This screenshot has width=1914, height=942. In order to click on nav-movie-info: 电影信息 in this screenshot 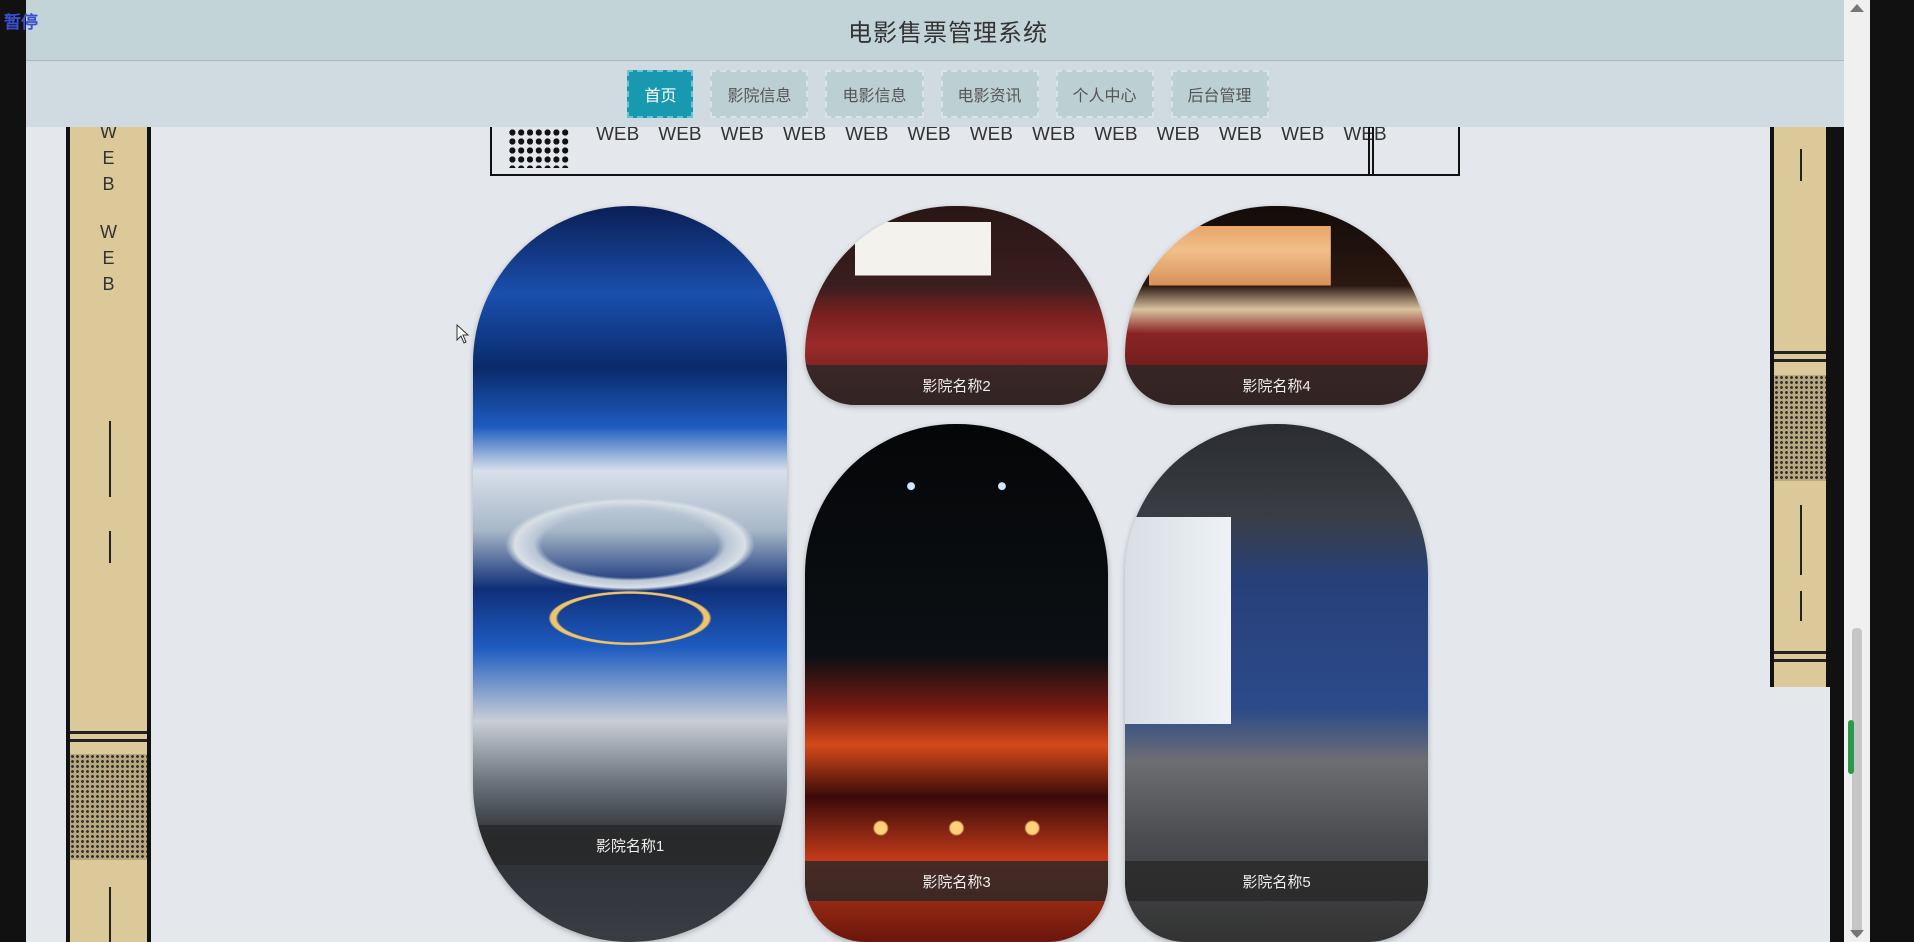, I will do `click(874, 94)`.